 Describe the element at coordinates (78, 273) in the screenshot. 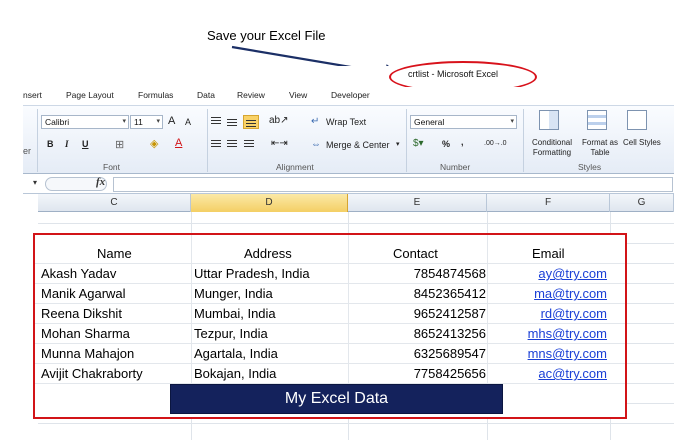

I see `cell-name: Akash Yadav` at that location.